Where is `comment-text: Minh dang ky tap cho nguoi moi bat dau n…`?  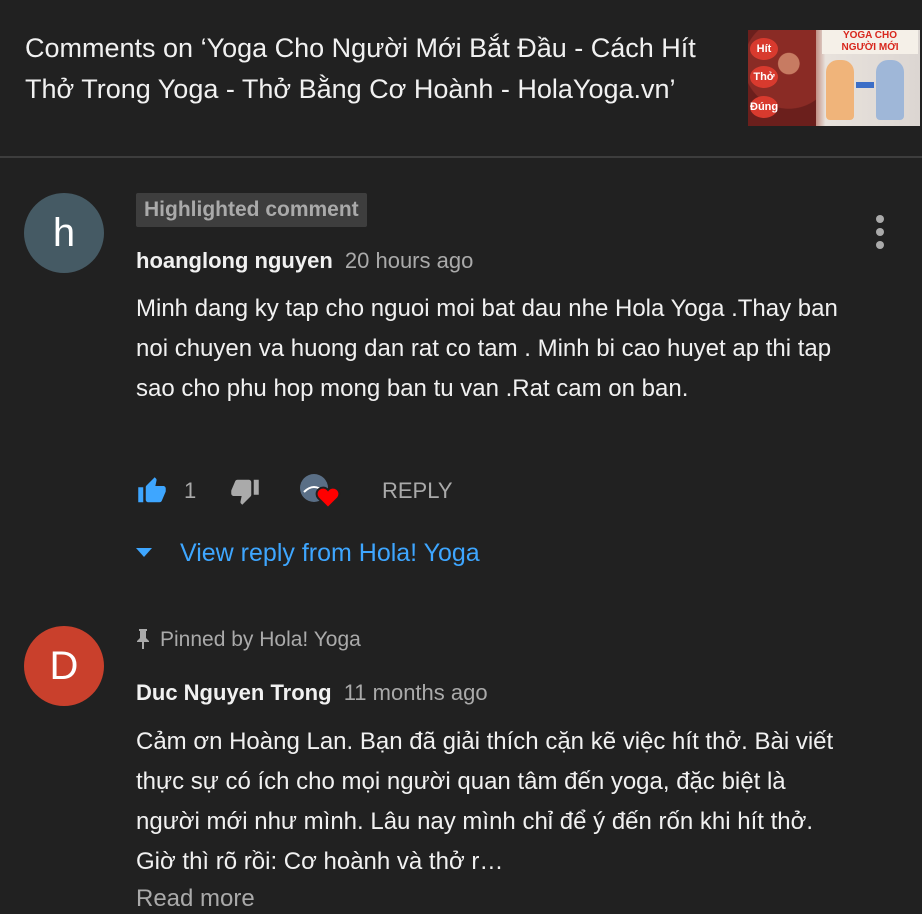
comment-text: Minh dang ky tap cho nguoi moi bat dau n… is located at coordinates (487, 348).